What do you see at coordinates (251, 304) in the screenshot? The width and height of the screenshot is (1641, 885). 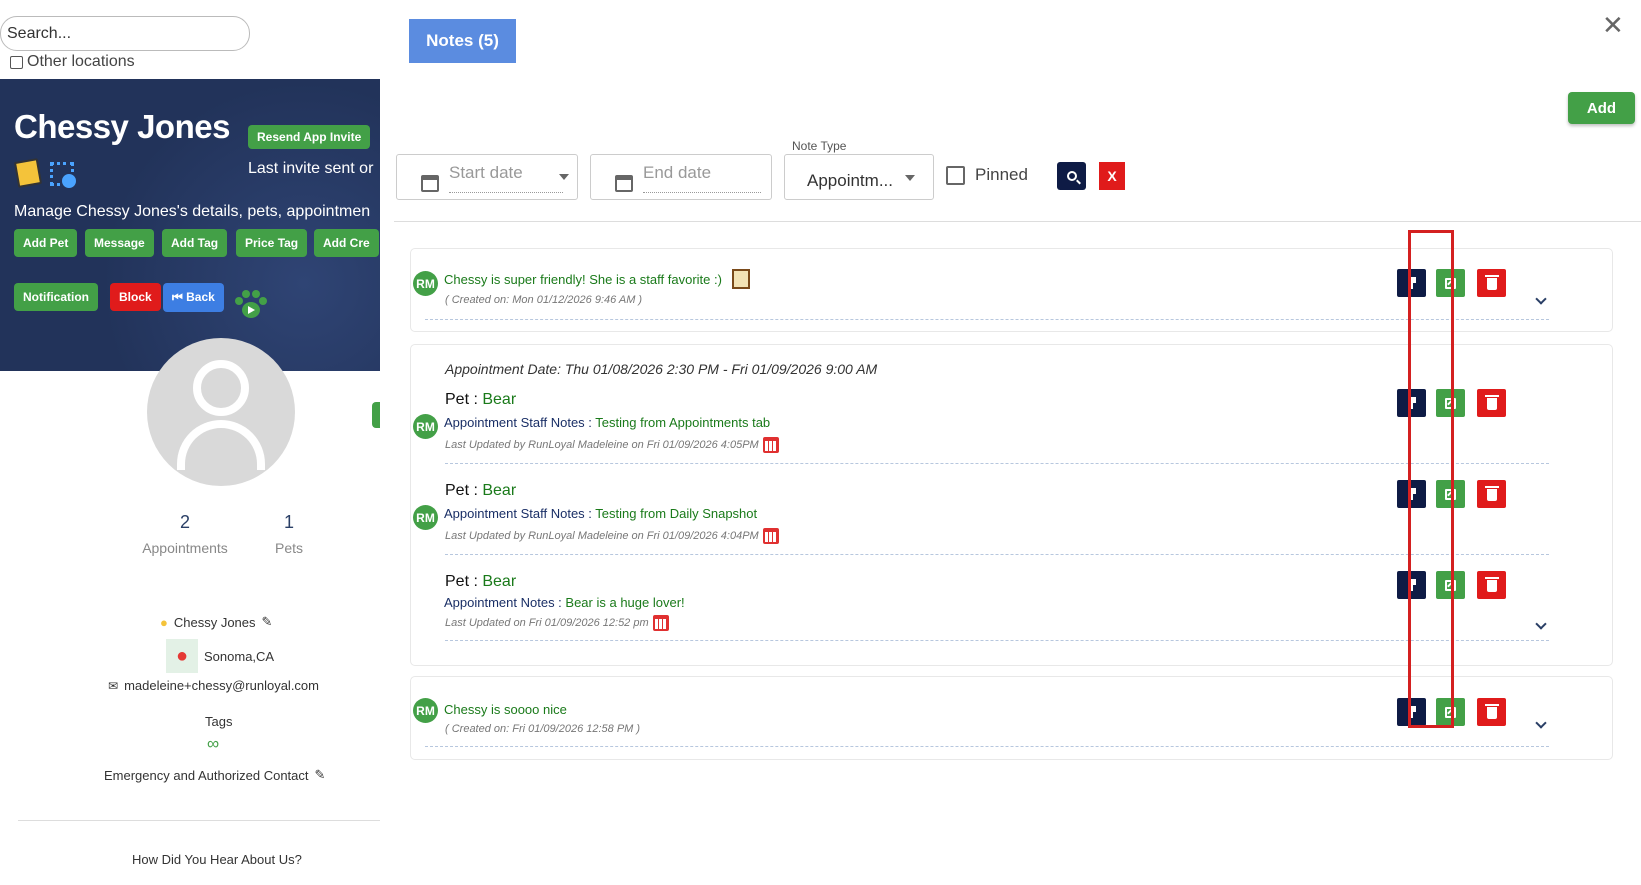 I see `paw-play-icon` at bounding box center [251, 304].